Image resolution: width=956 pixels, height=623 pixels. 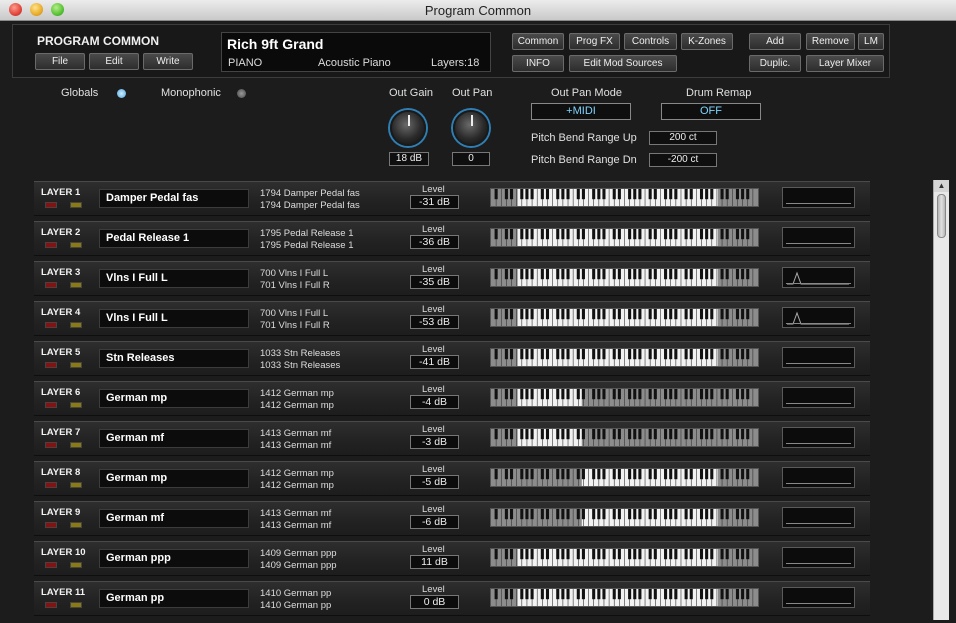 I want to click on layer-level-value: -6 dB, so click(x=434, y=522).